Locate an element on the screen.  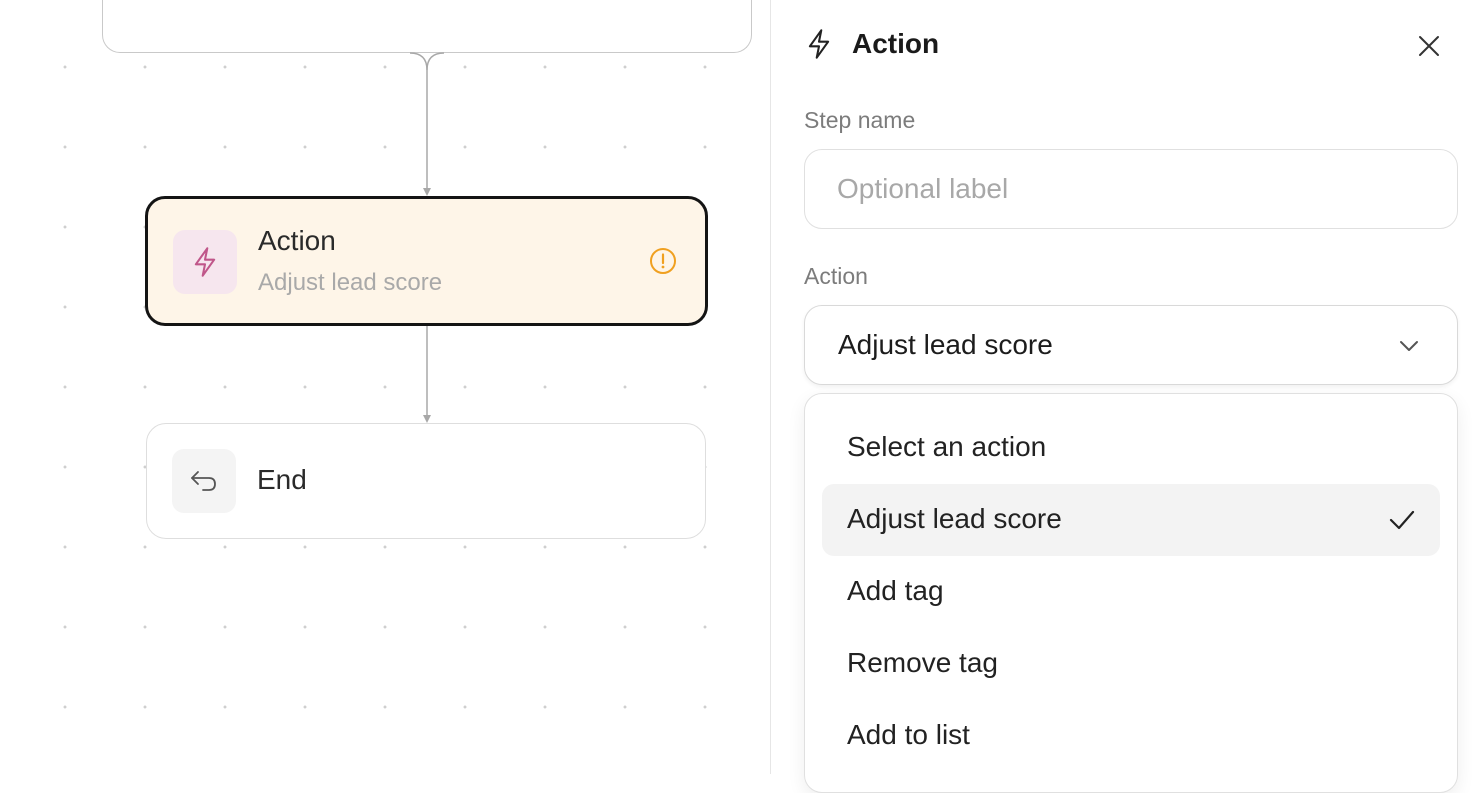
close-button is located at coordinates (1429, 46).